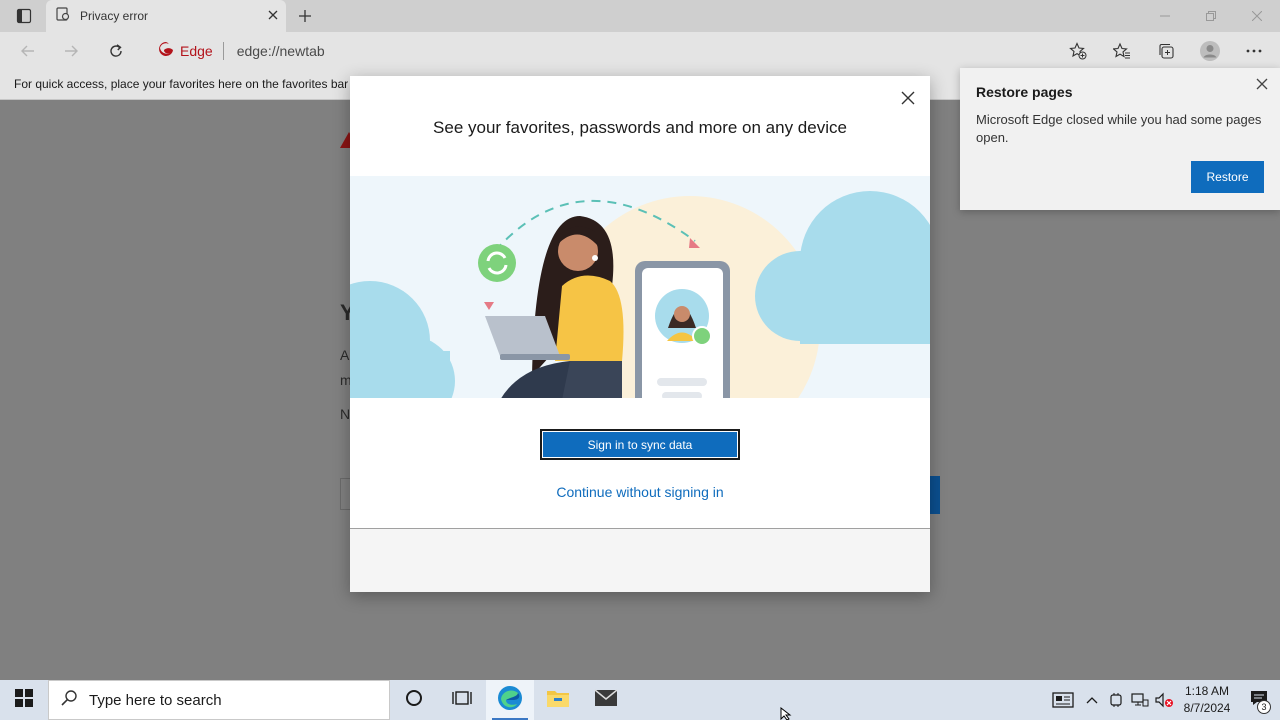 The image size is (1280, 720). What do you see at coordinates (348, 51) in the screenshot?
I see `address-bar: Edge edge://newtab` at bounding box center [348, 51].